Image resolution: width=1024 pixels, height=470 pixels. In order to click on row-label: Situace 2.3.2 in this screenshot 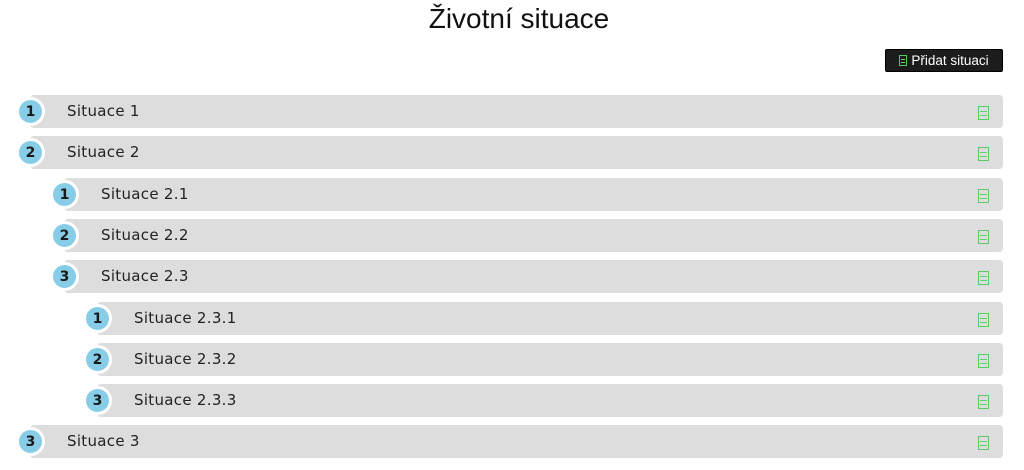, I will do `click(185, 359)`.